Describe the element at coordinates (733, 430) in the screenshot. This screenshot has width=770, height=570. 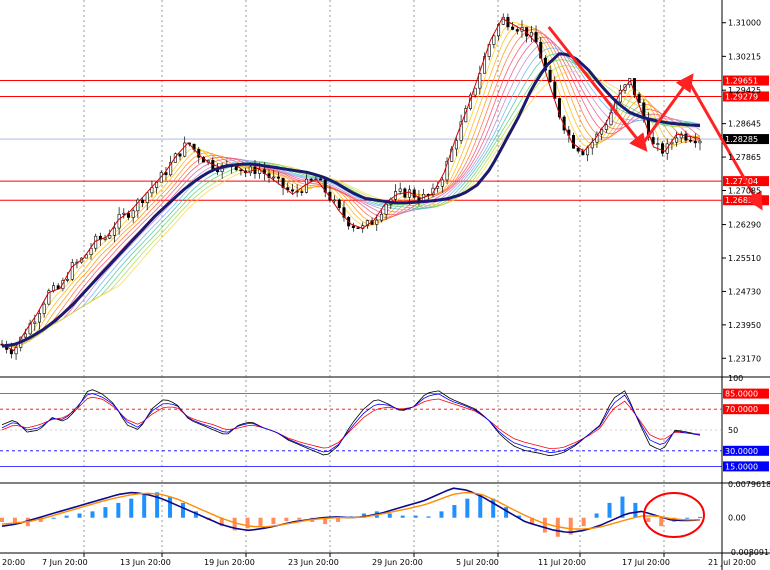
I see `osc-tick-label: 50` at that location.